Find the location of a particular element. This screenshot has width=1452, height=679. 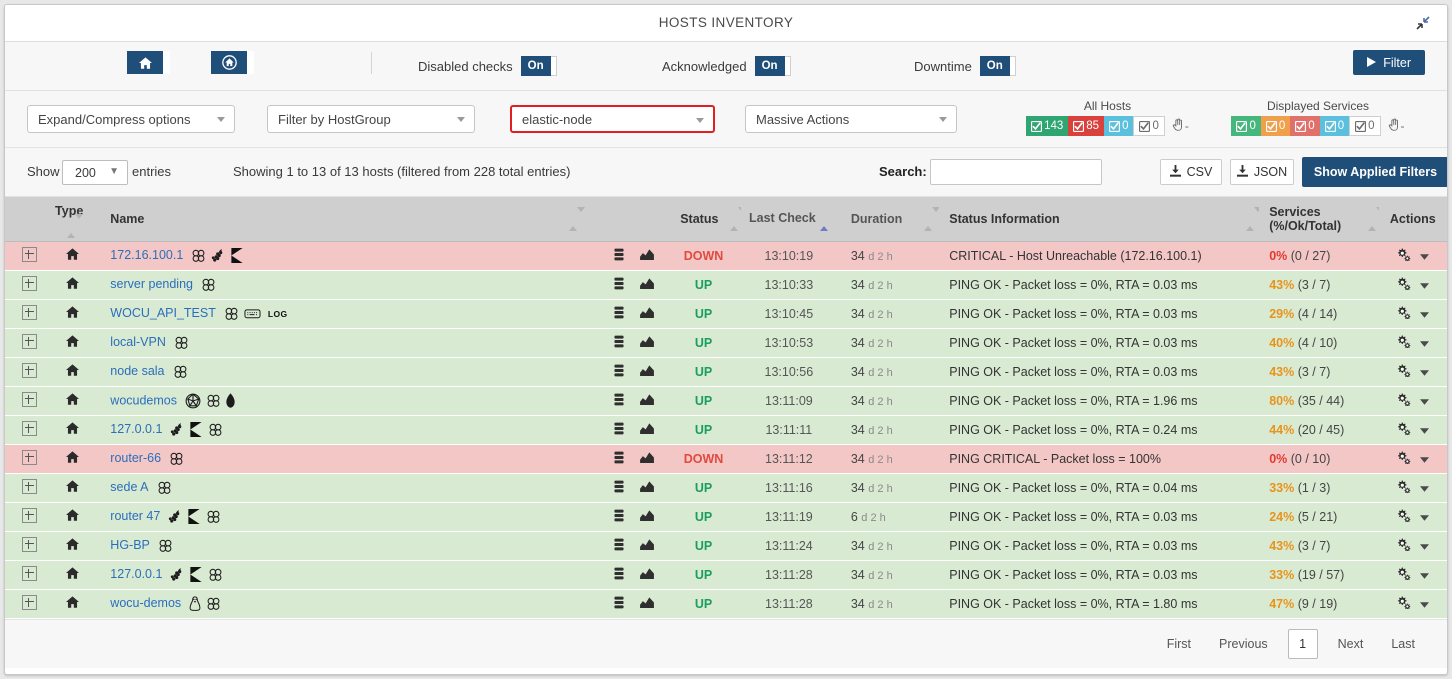

keyboard-icon is located at coordinates (252, 313).